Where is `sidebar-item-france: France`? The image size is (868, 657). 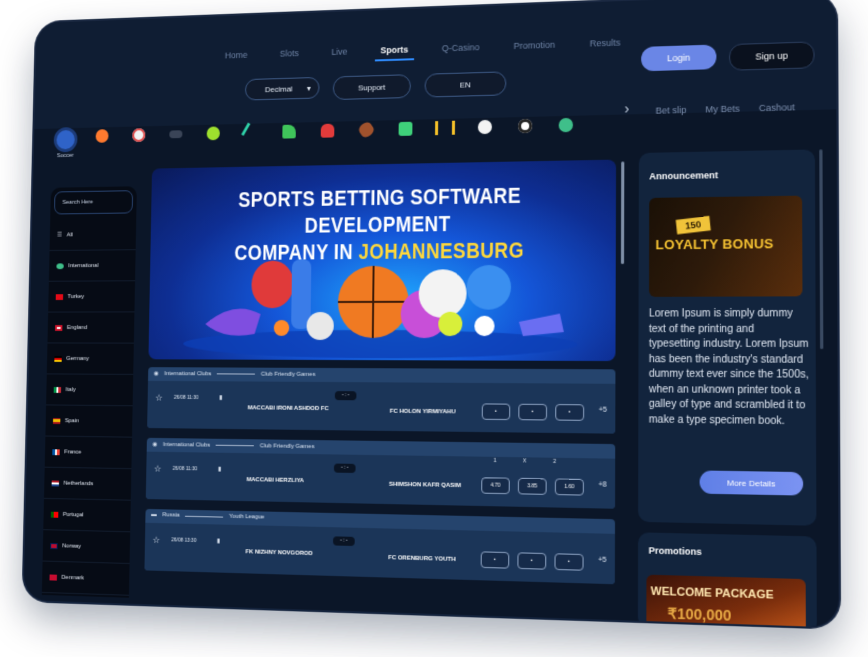
sidebar-item-france: France is located at coordinates (88, 452).